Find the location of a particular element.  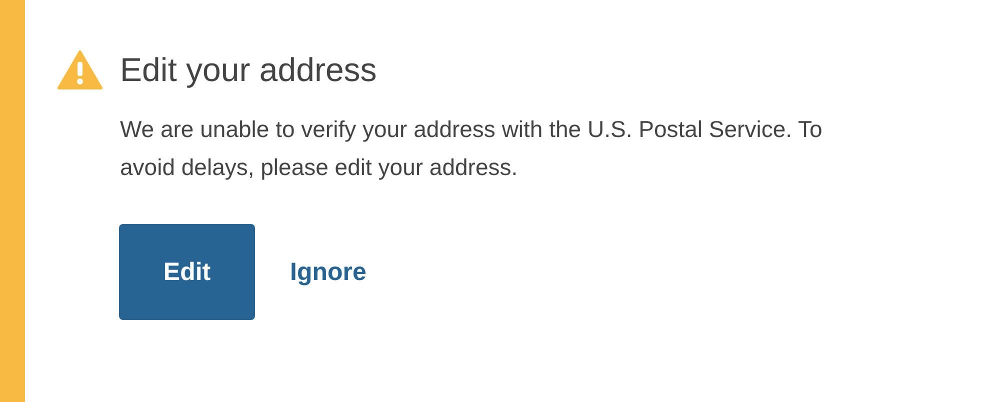

ignore-link: Ignore is located at coordinates (328, 272).